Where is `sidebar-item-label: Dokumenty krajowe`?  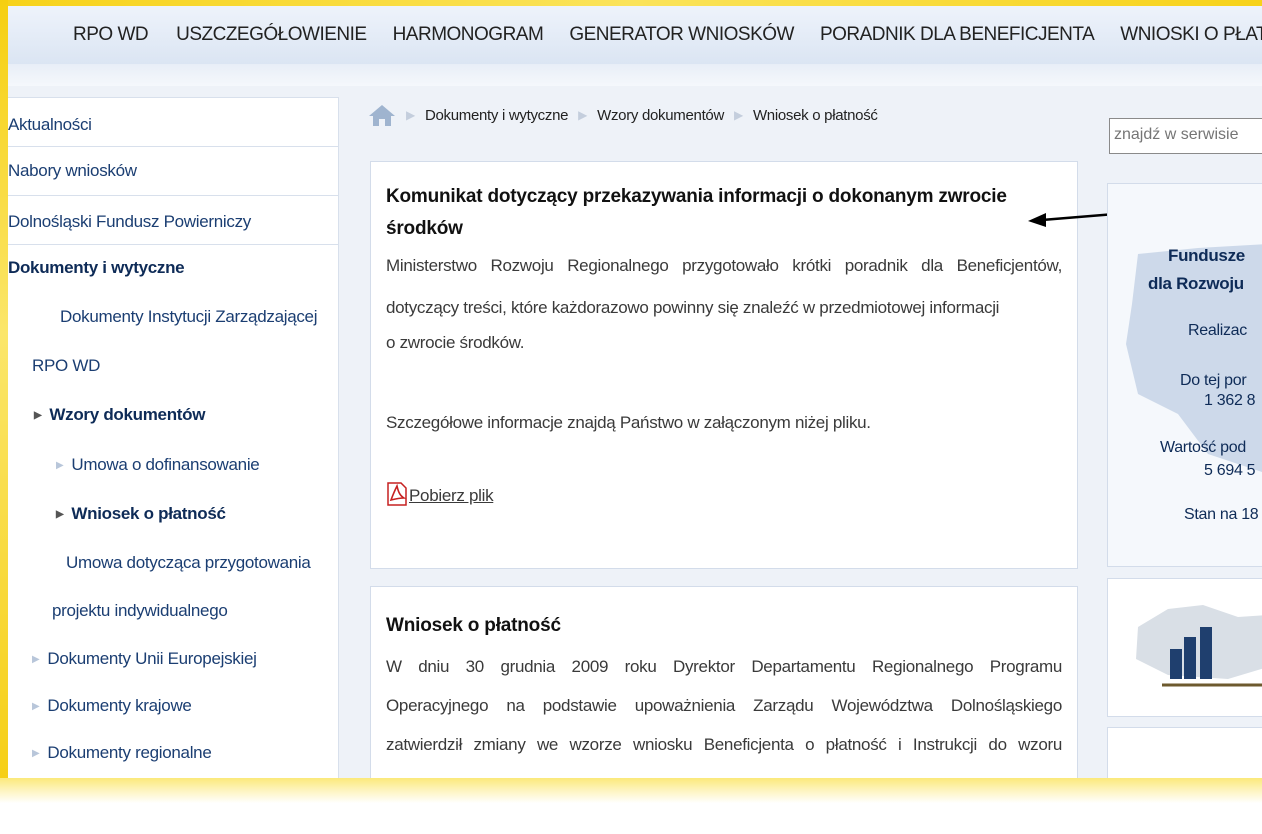
sidebar-item-label: Dokumenty krajowe is located at coordinates (119, 705).